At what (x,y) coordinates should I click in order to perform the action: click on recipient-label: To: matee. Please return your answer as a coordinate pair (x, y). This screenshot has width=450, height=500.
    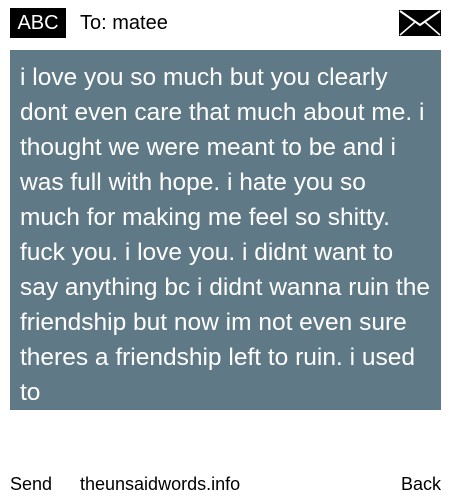
    Looking at the image, I should click on (124, 23).